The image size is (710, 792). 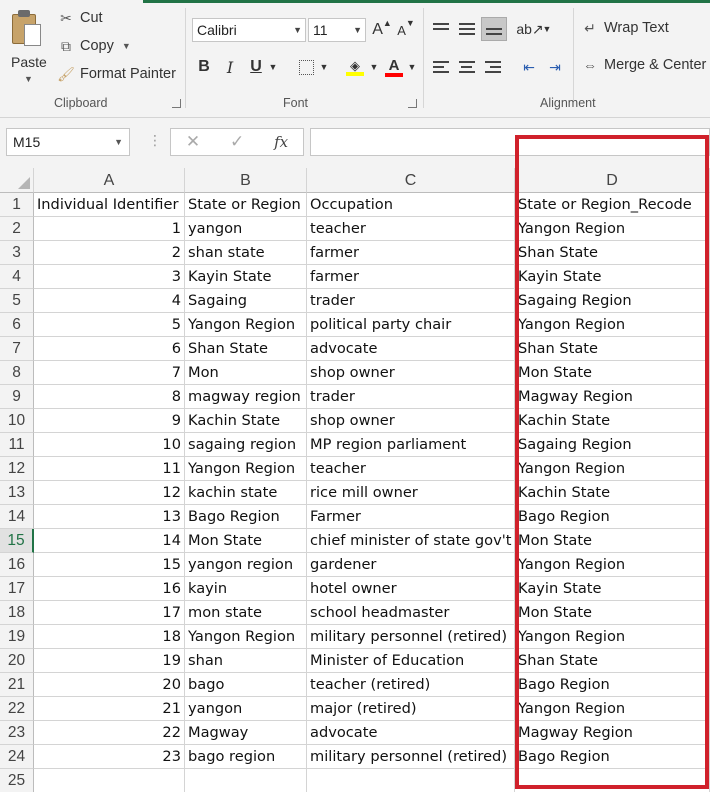 What do you see at coordinates (176, 103) in the screenshot?
I see `clipboard-dialog-launcher-icon` at bounding box center [176, 103].